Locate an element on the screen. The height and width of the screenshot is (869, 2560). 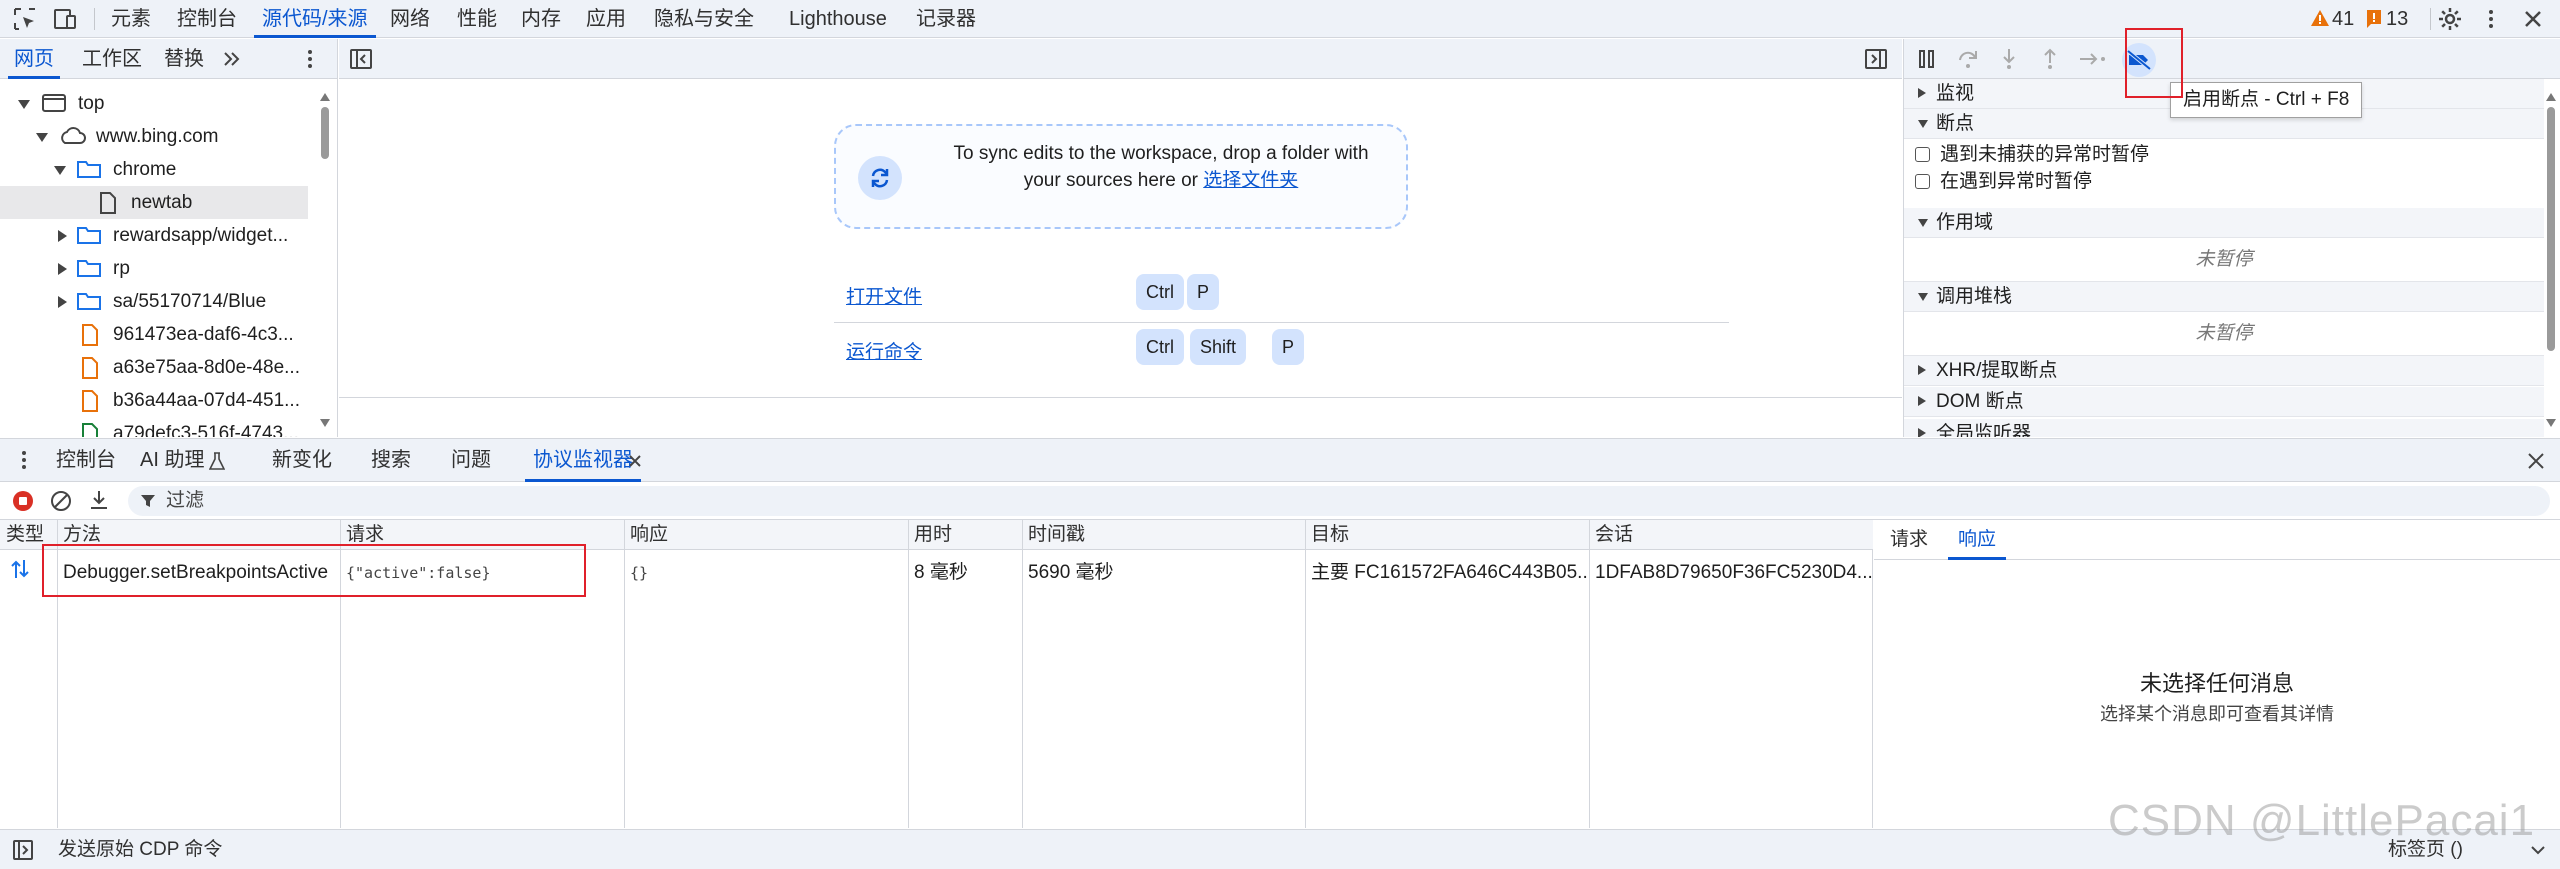
tree-item-domain: www.bing.com is located at coordinates (154, 136).